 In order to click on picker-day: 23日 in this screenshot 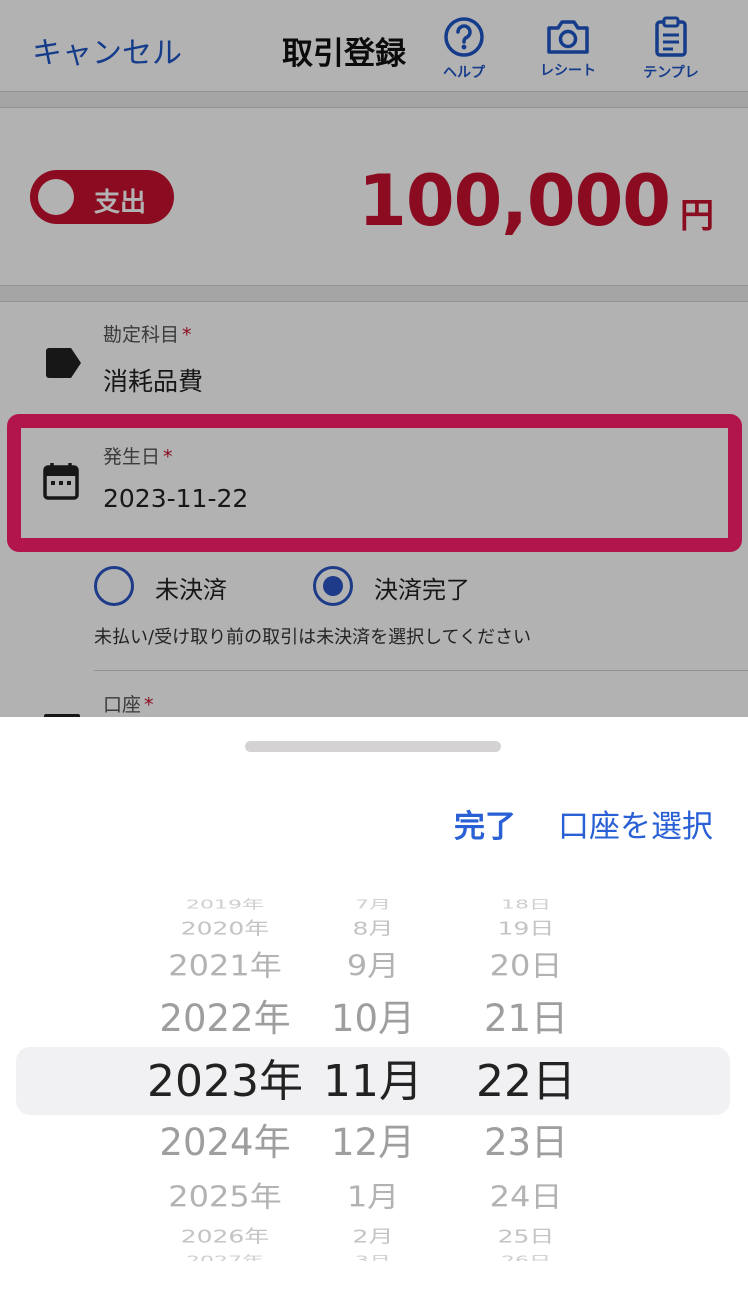, I will do `click(526, 1142)`.